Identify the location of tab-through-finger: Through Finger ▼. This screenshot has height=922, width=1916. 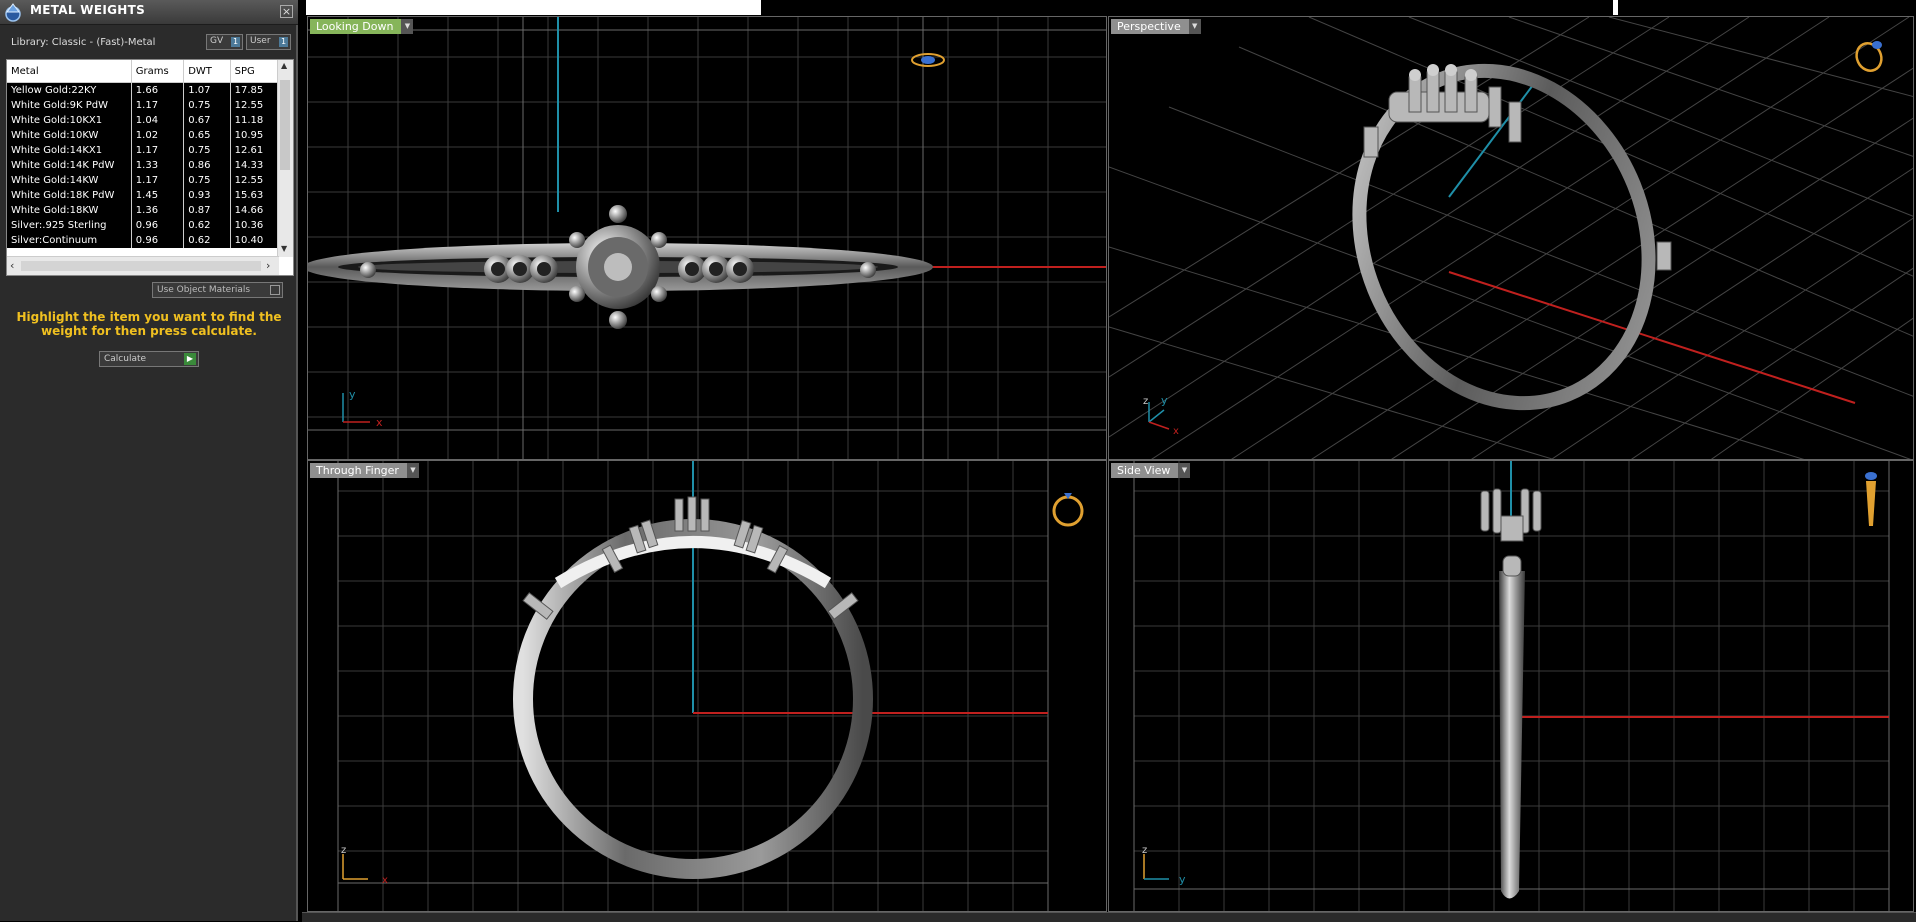
(364, 470).